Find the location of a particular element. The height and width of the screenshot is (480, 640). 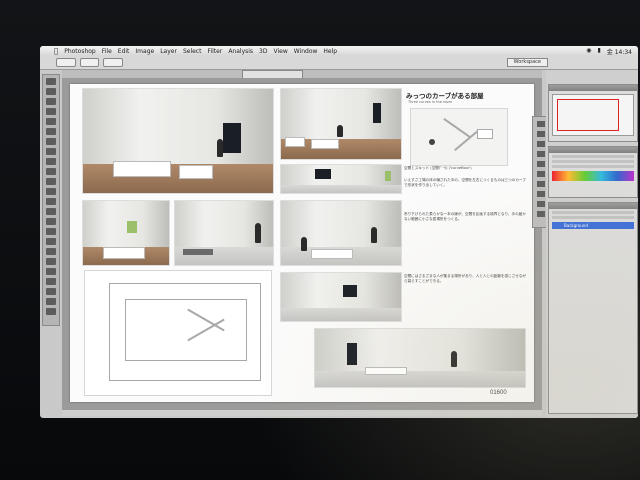

floor-plan-drawing is located at coordinates (178, 333).